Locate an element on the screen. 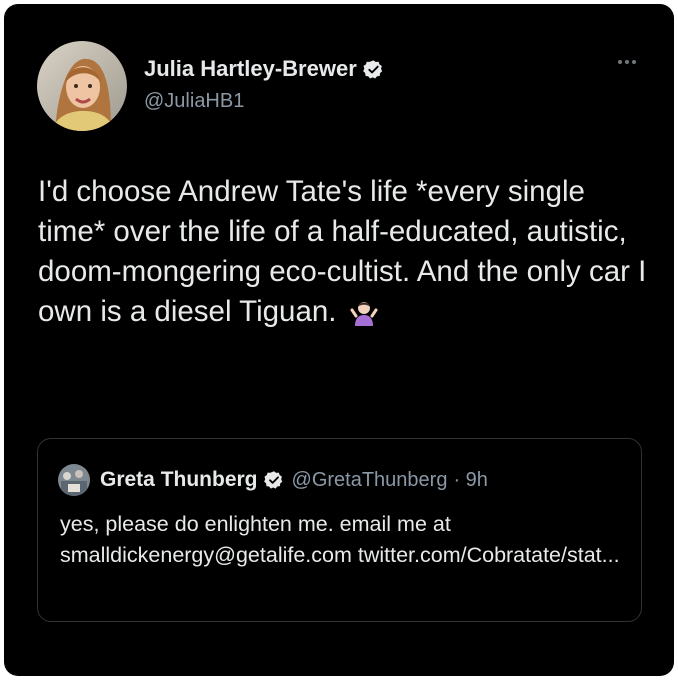  quoted-header: Greta Thunberg @GretaThunberg · 9h is located at coordinates (294, 480).